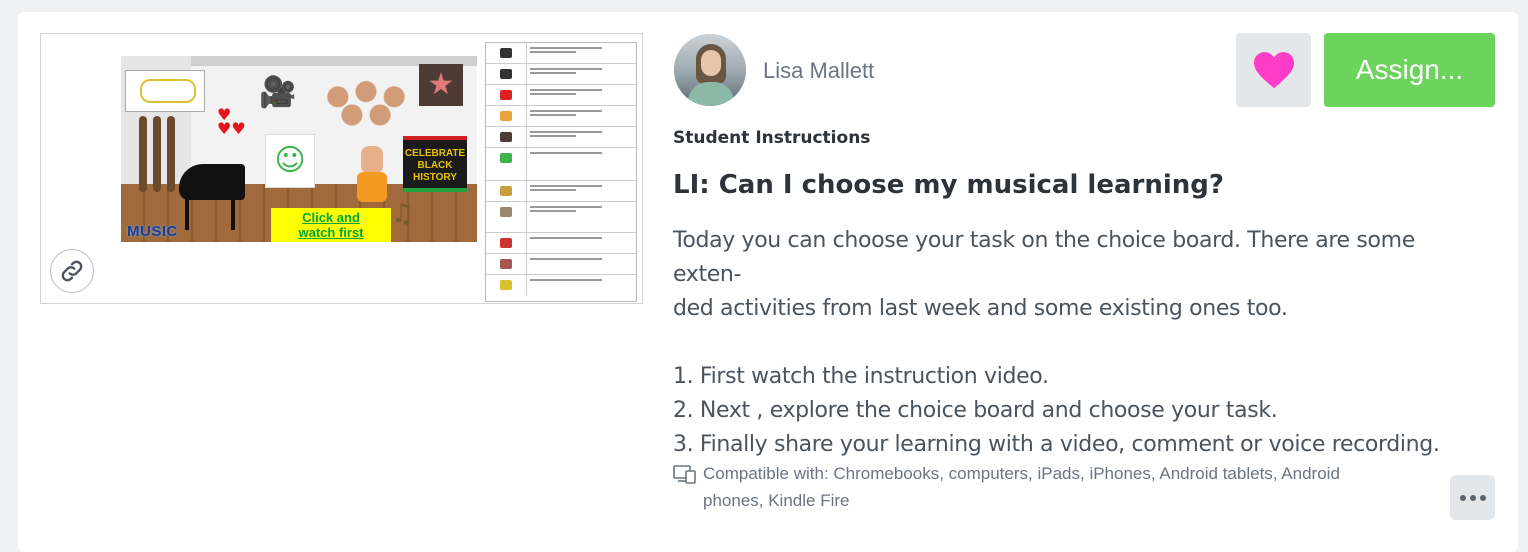  I want to click on devices-icon, so click(684, 474).